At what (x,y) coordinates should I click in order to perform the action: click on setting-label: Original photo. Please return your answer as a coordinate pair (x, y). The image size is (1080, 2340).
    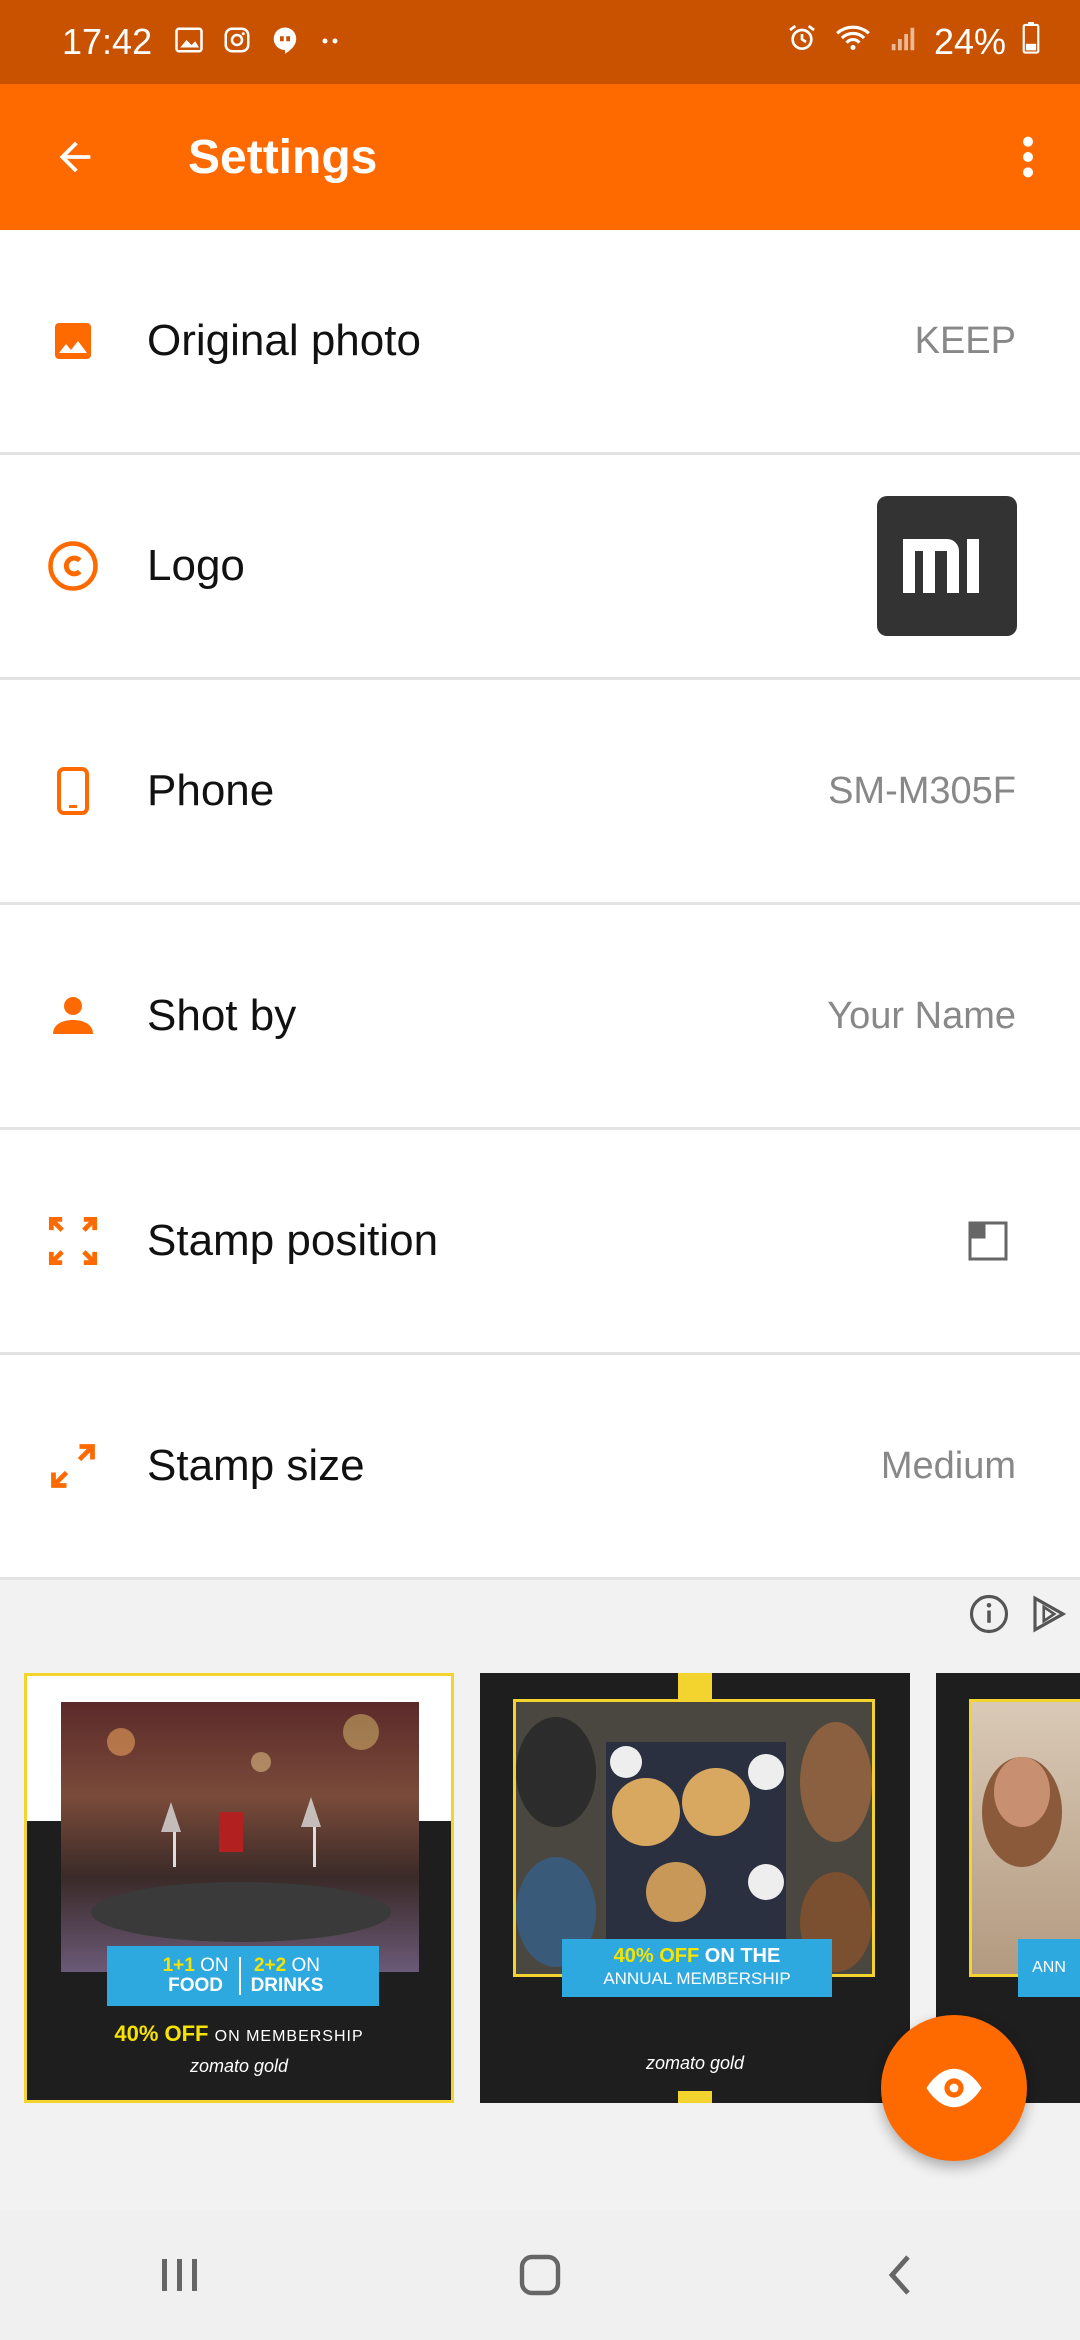
    Looking at the image, I should click on (284, 340).